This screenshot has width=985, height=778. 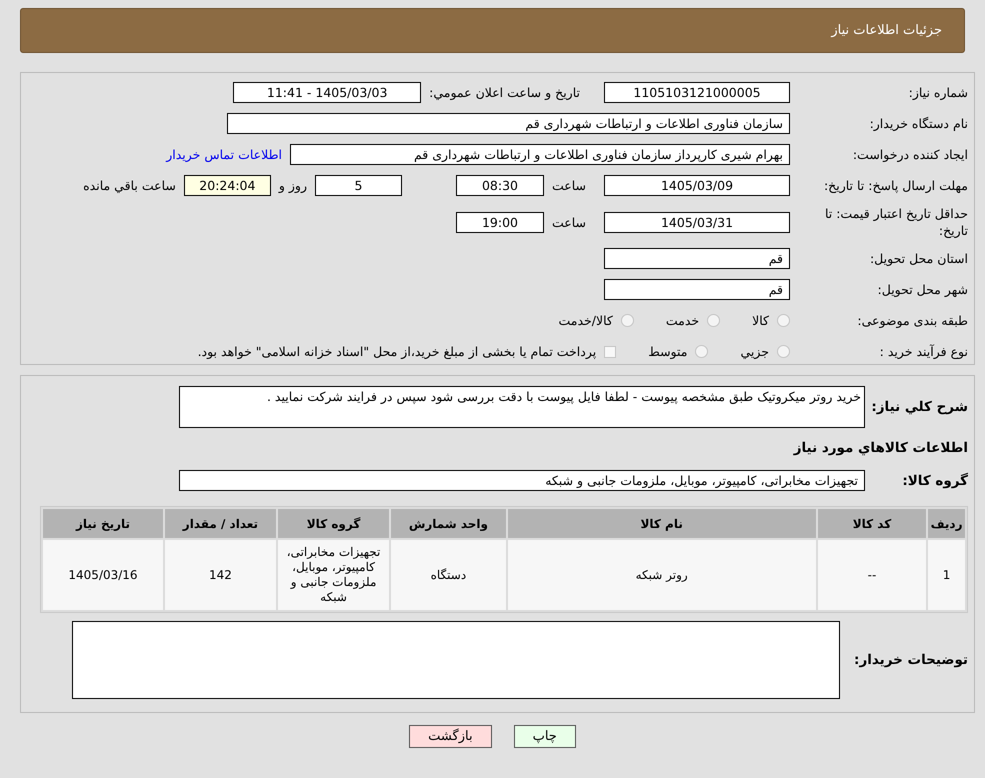 What do you see at coordinates (697, 92) in the screenshot?
I see `need-number-field: 1105103121000005` at bounding box center [697, 92].